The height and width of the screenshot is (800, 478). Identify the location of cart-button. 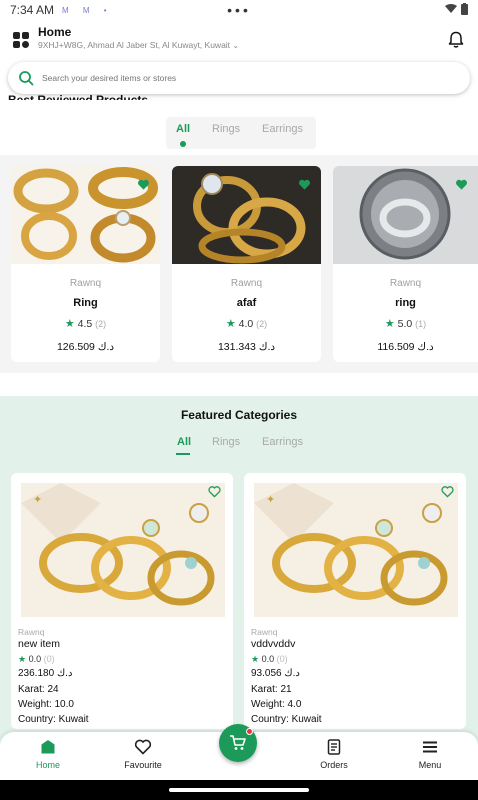
(238, 743).